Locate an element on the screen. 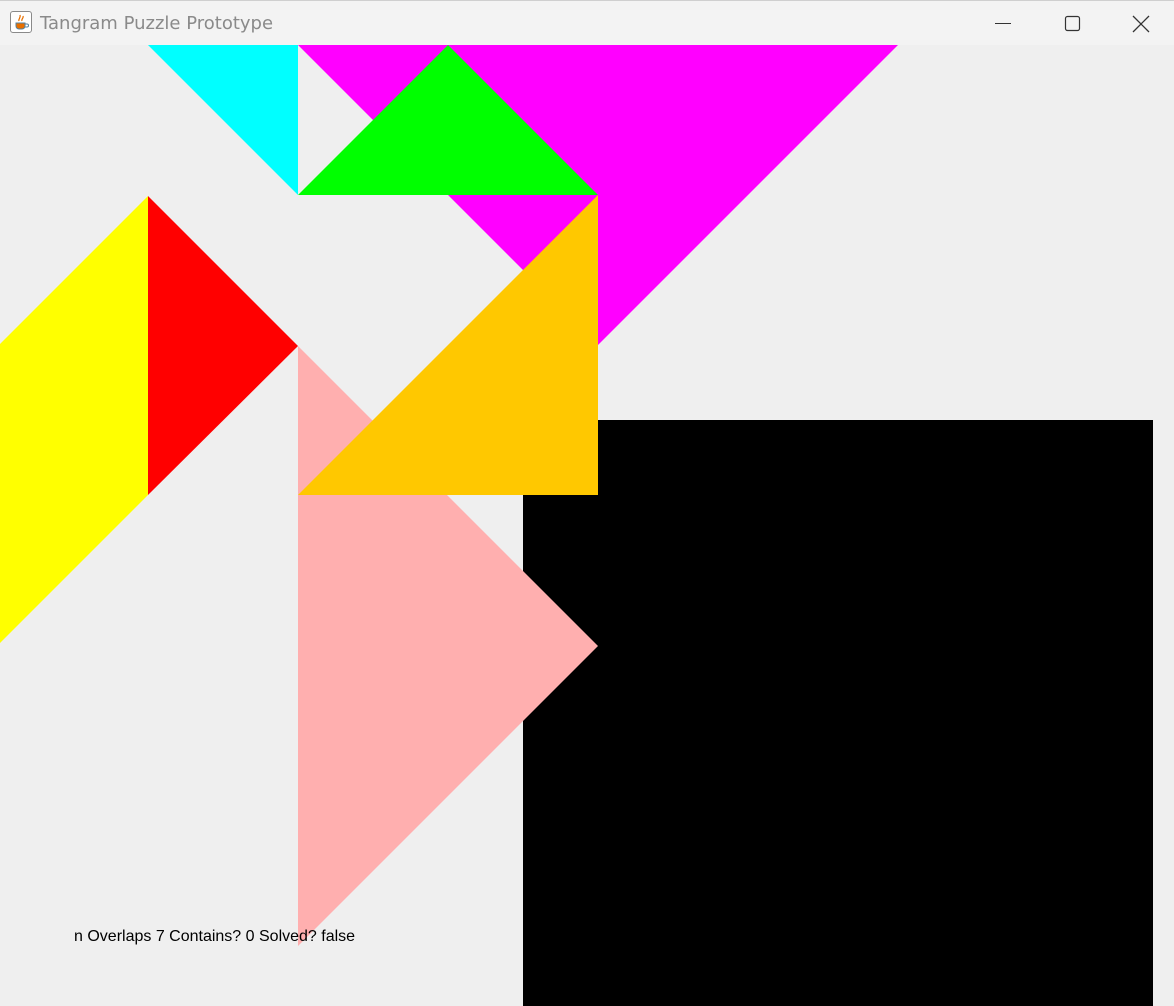 This screenshot has width=1174, height=1006. window-title: Tangram Puzzle Prototype is located at coordinates (157, 23).